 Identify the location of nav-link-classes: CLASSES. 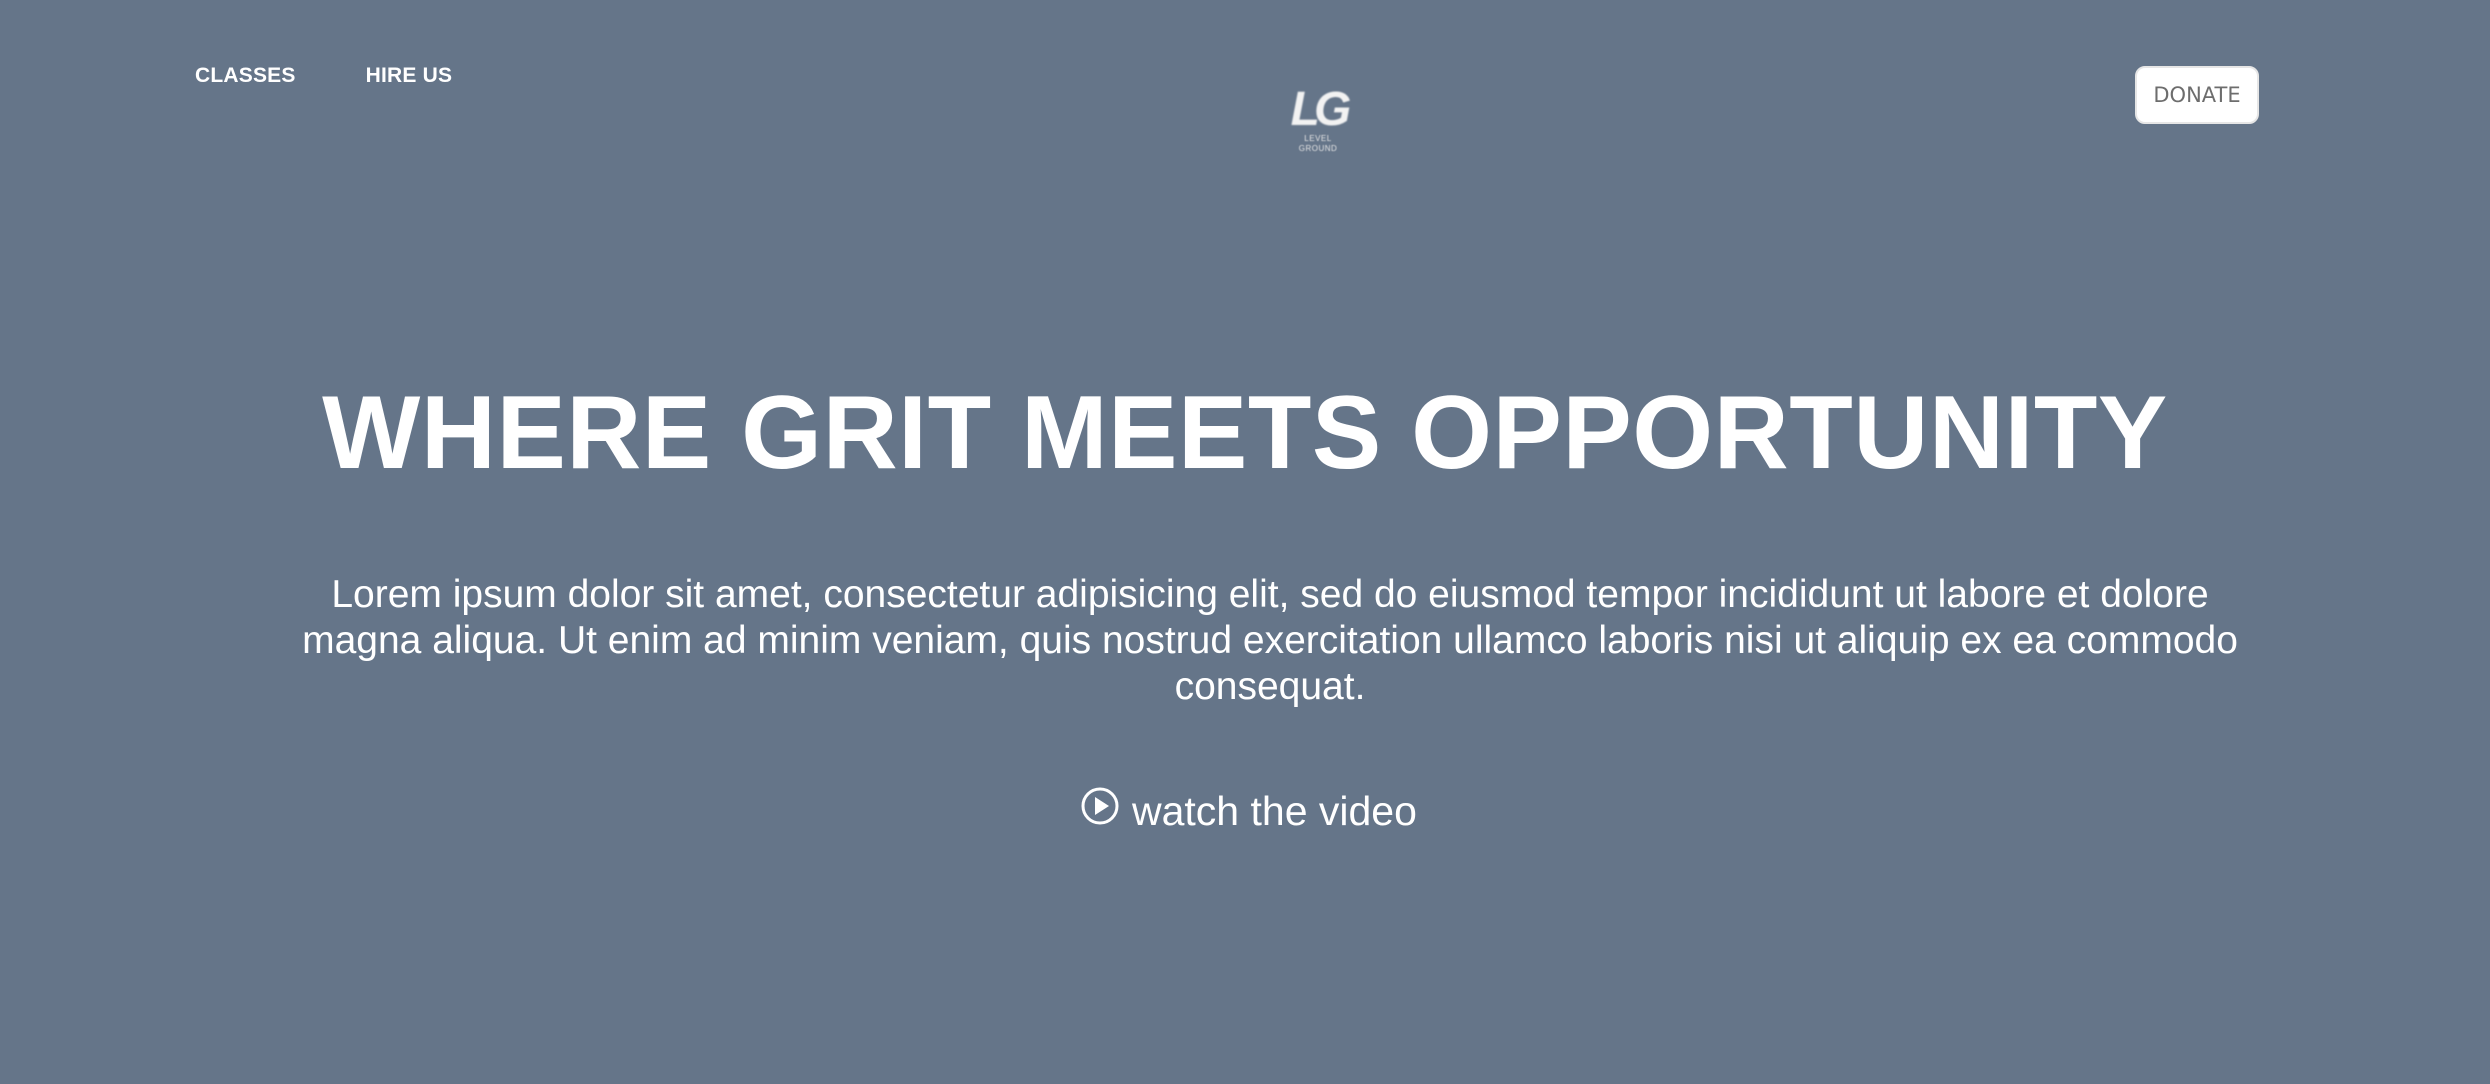
(245, 76).